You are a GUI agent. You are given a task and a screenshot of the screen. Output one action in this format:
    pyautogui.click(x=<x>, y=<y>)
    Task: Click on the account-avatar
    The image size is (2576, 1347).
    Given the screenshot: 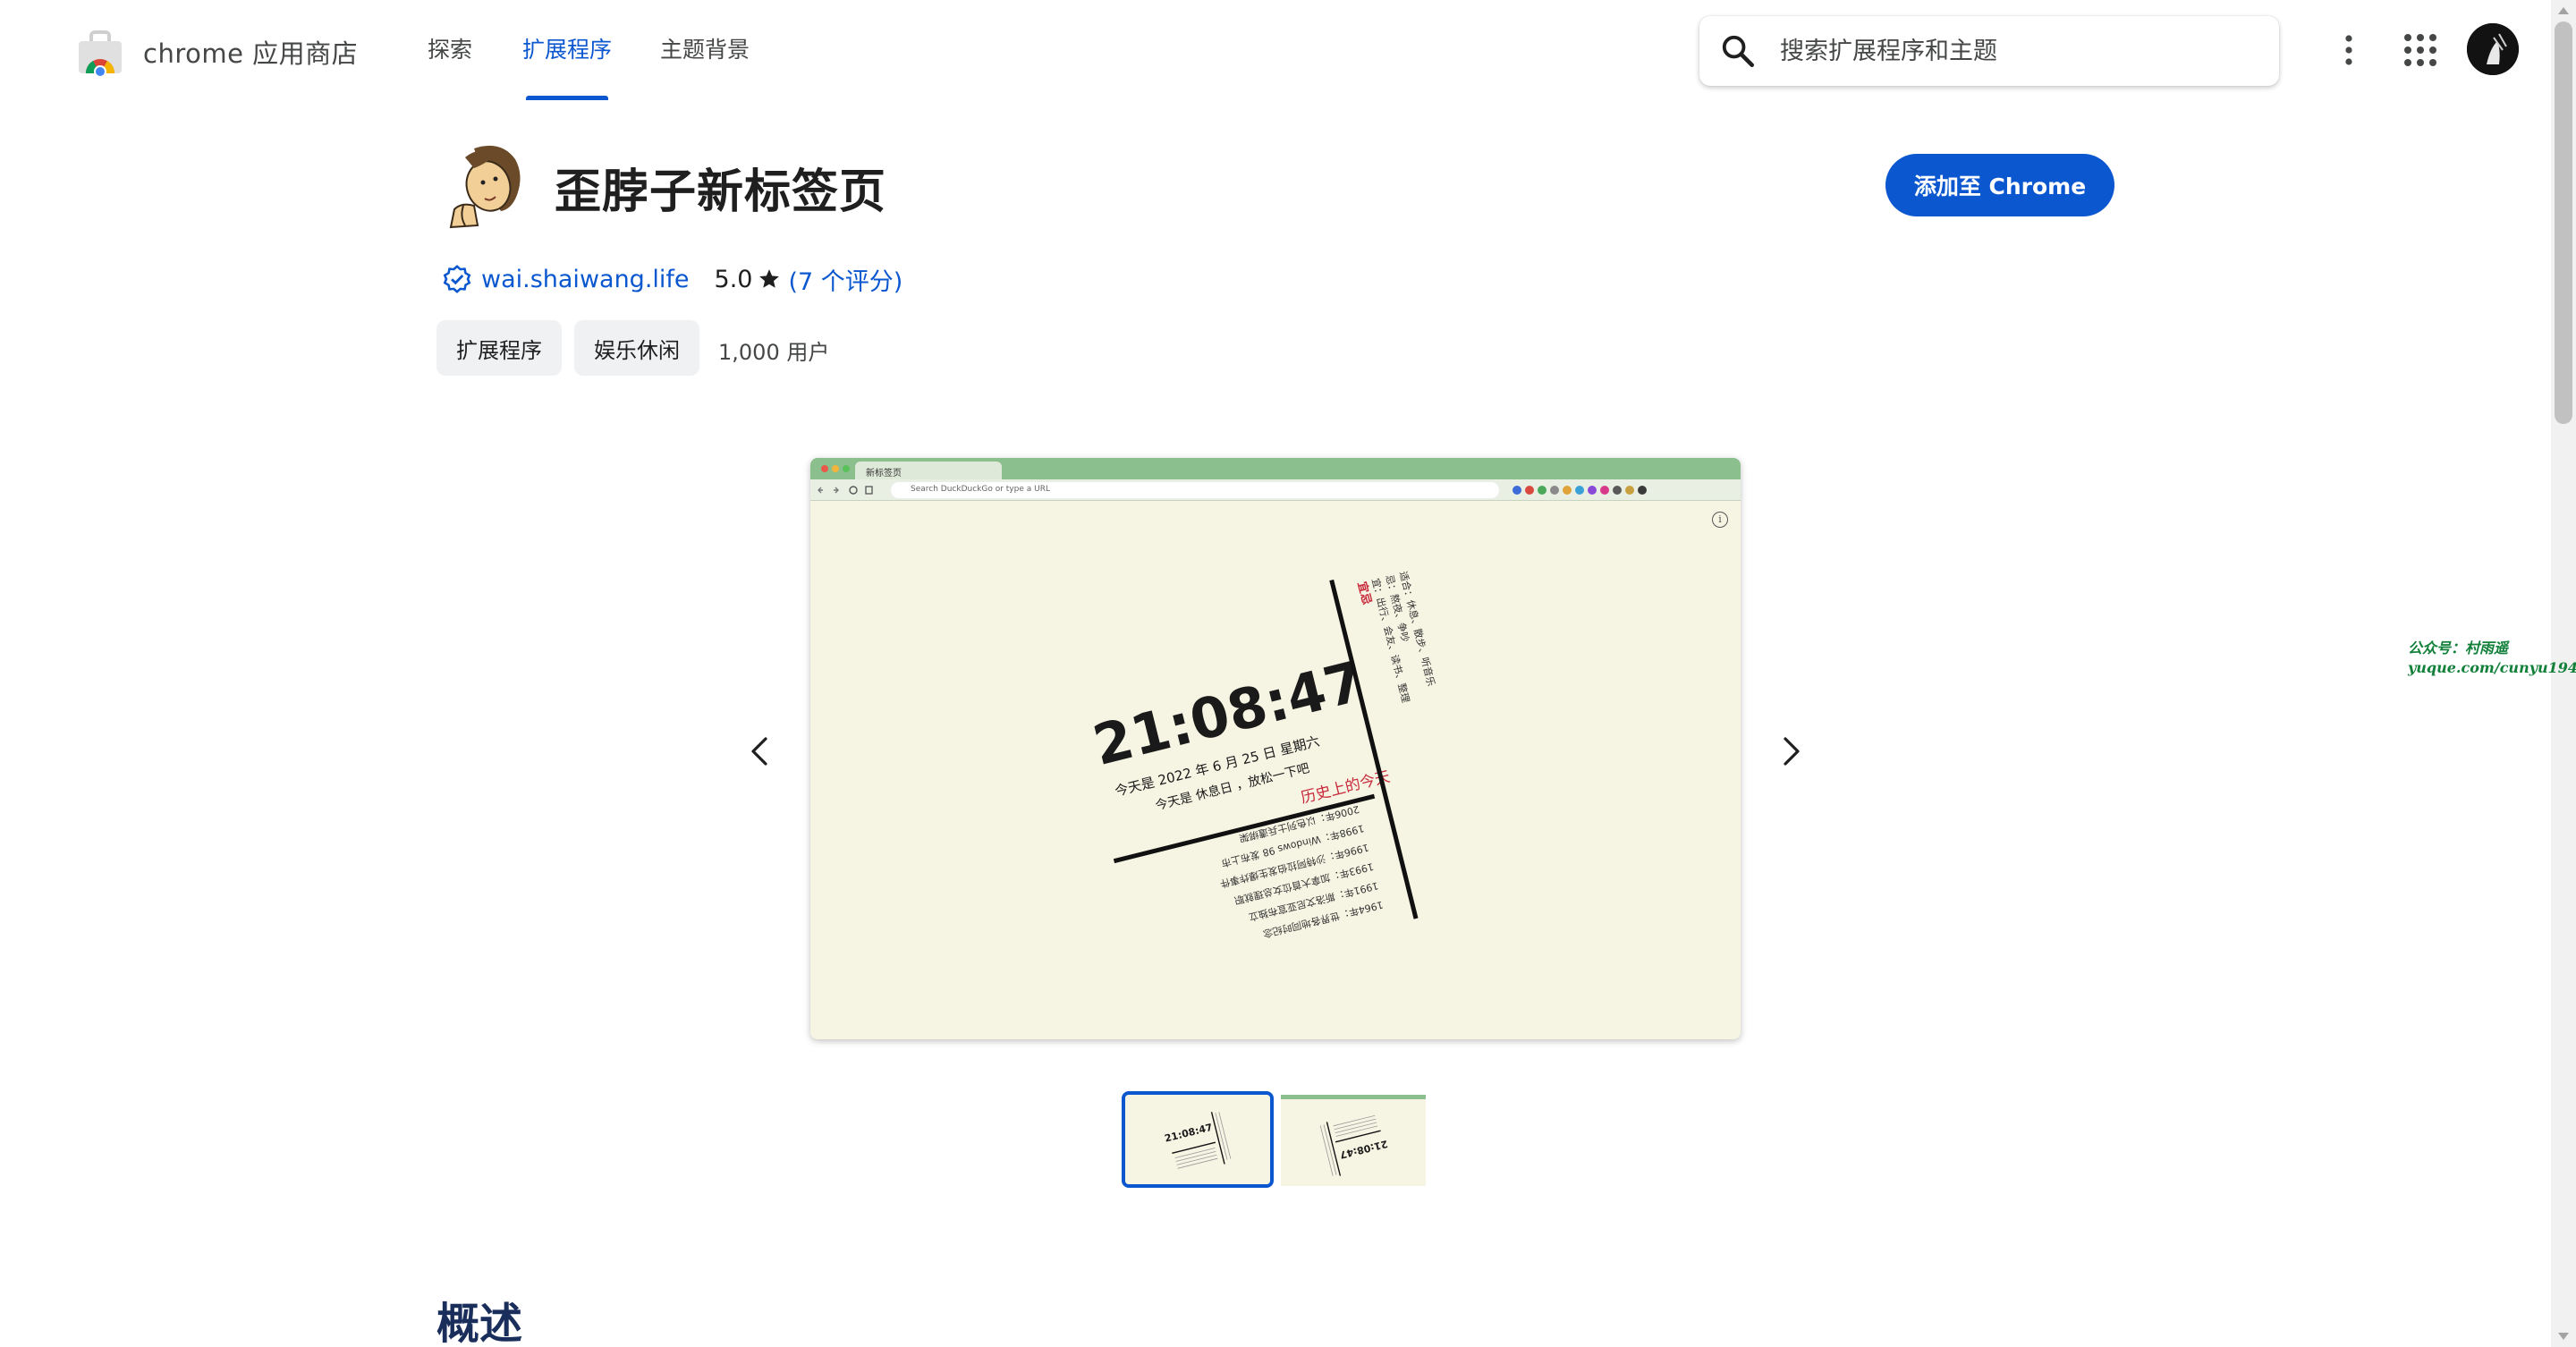 What is the action you would take?
    pyautogui.click(x=2493, y=49)
    